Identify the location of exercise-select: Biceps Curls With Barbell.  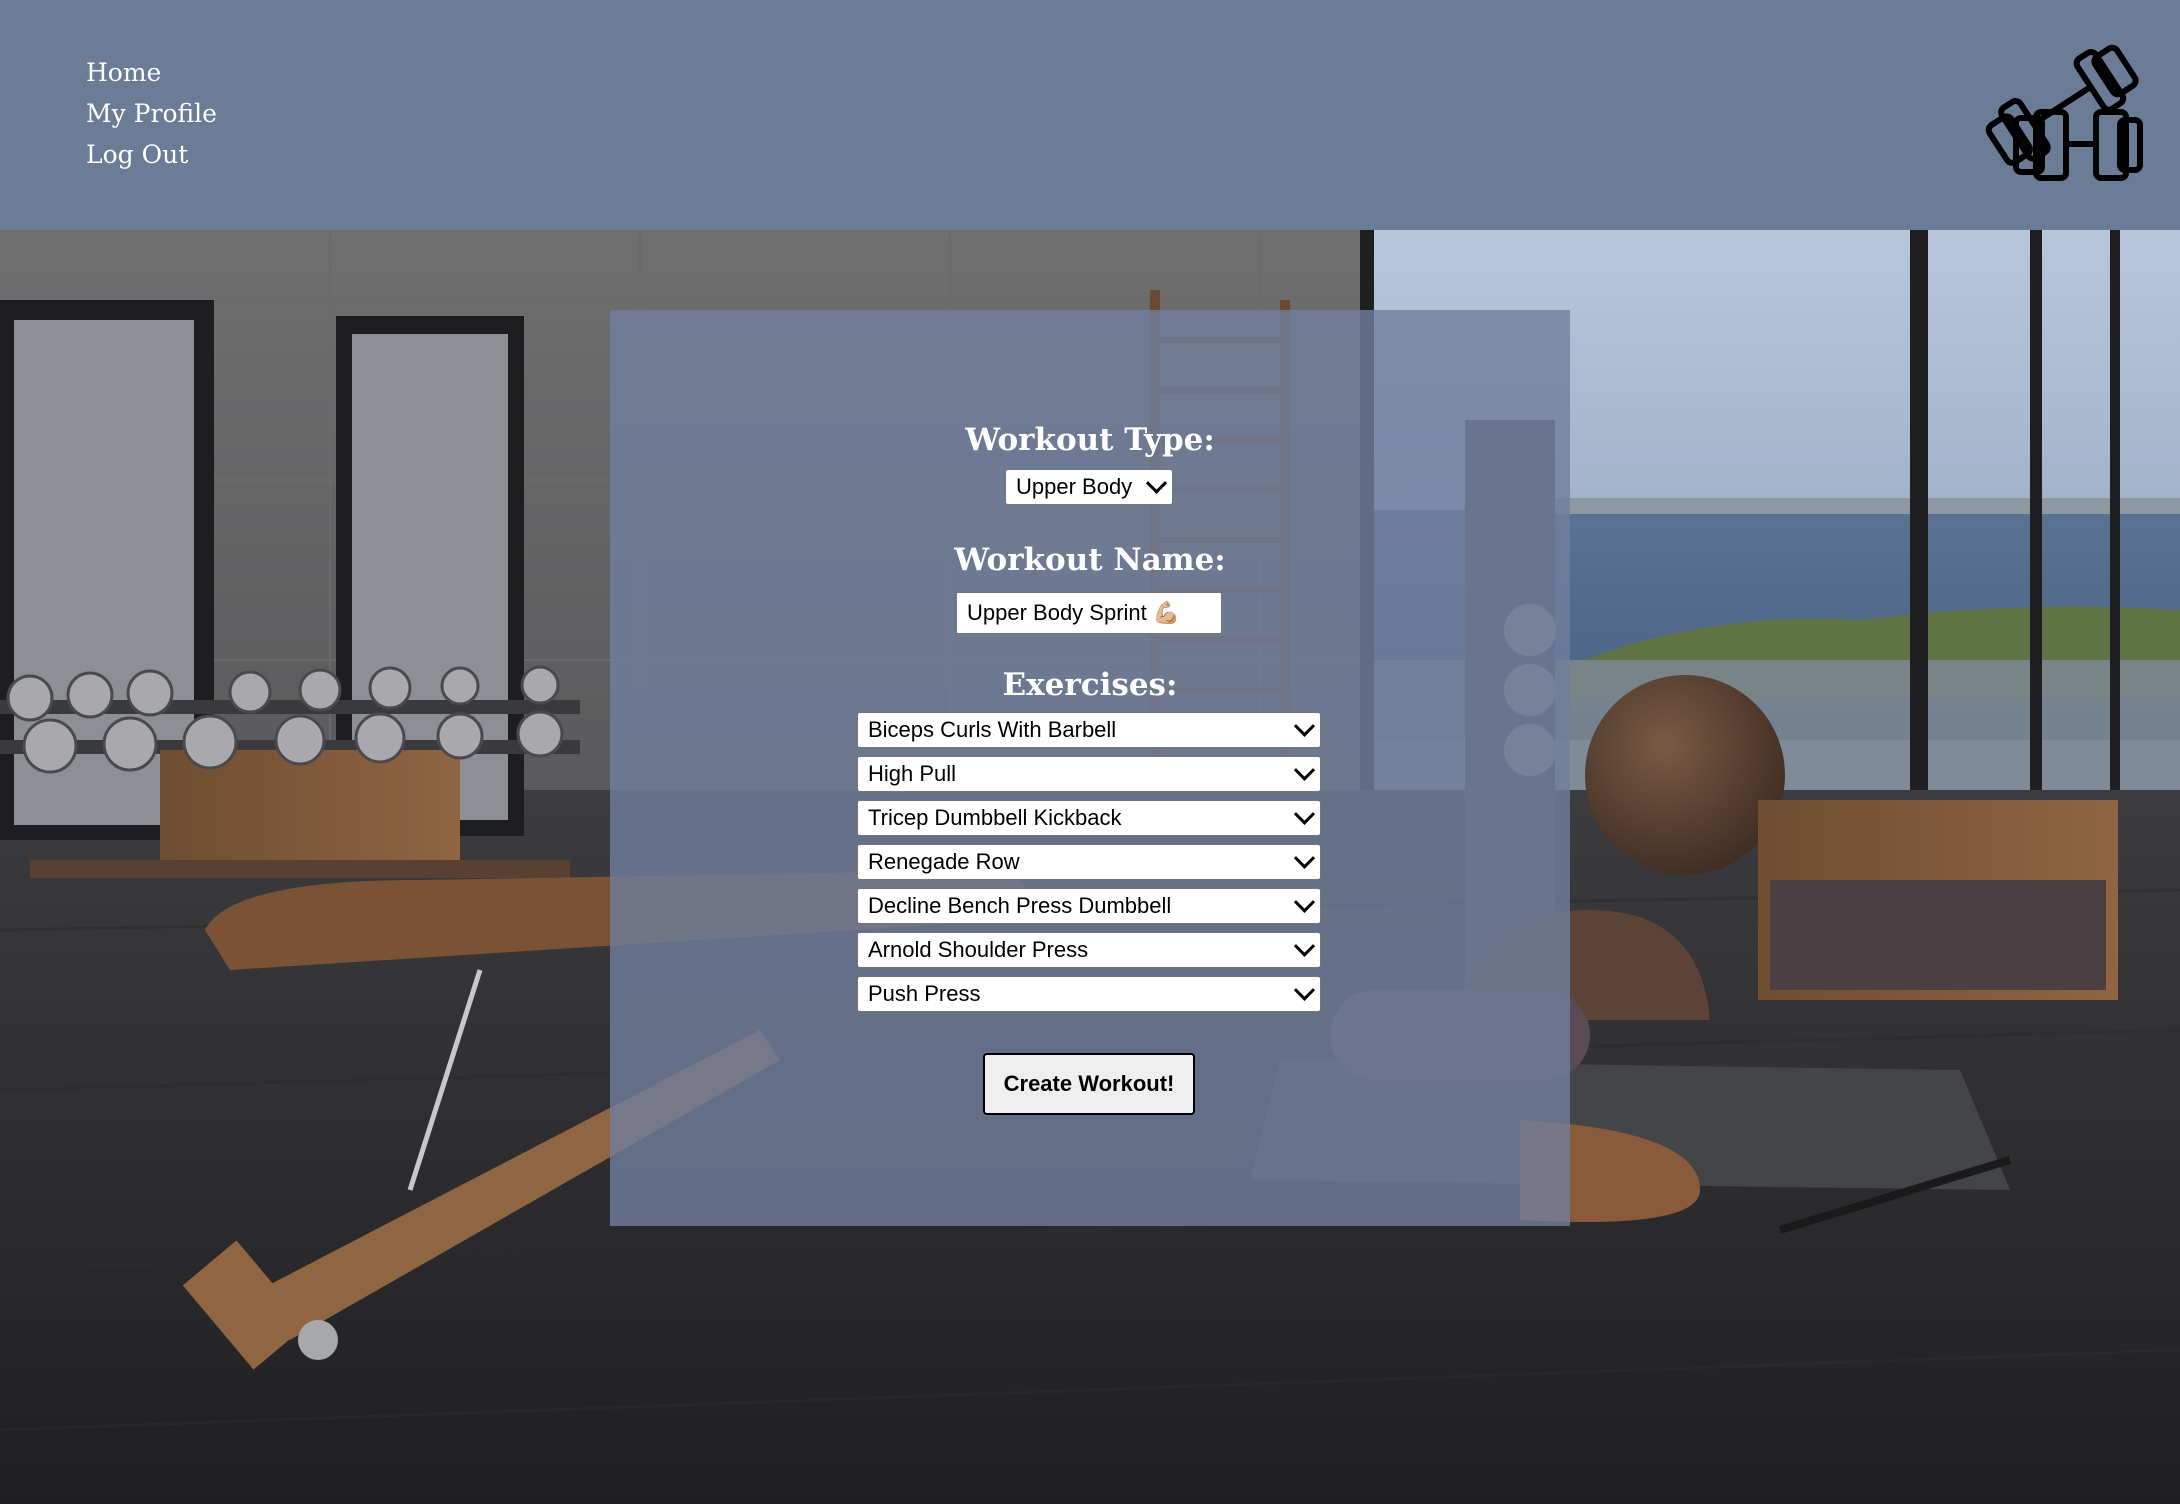
(1089, 730).